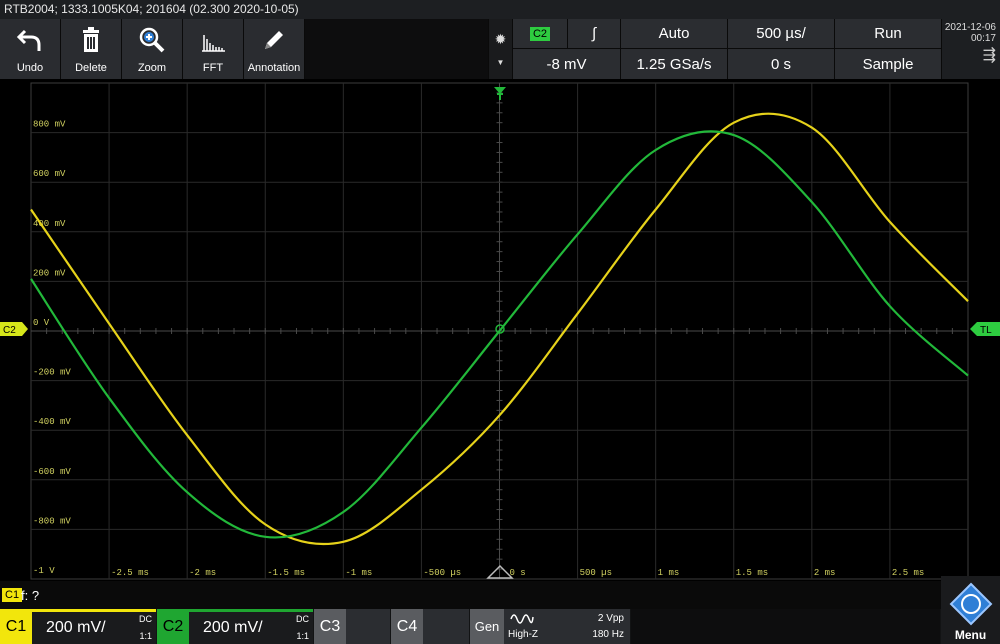 This screenshot has width=1000, height=644. Describe the element at coordinates (358, 573) in the screenshot. I see `x-tick-label: -1 ms` at that location.